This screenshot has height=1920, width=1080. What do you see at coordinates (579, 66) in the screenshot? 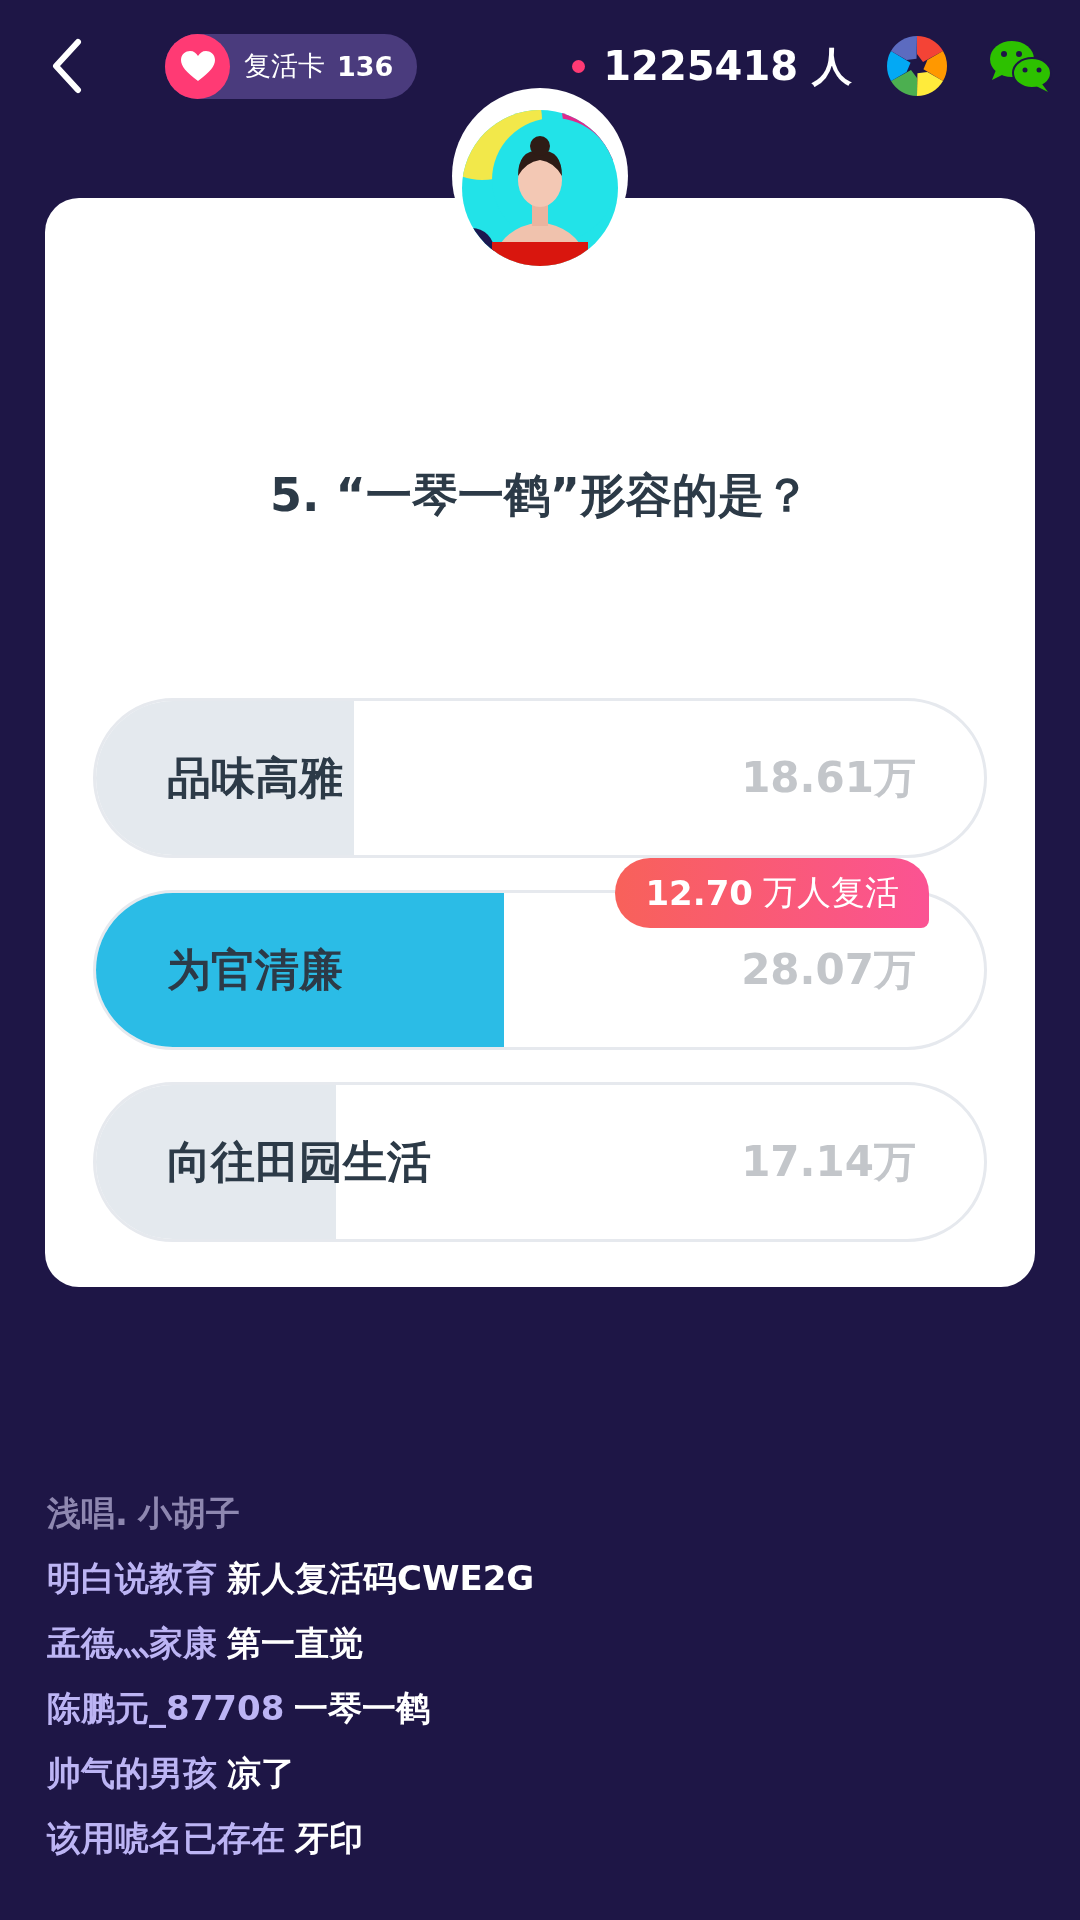
I see `live-dot-icon` at bounding box center [579, 66].